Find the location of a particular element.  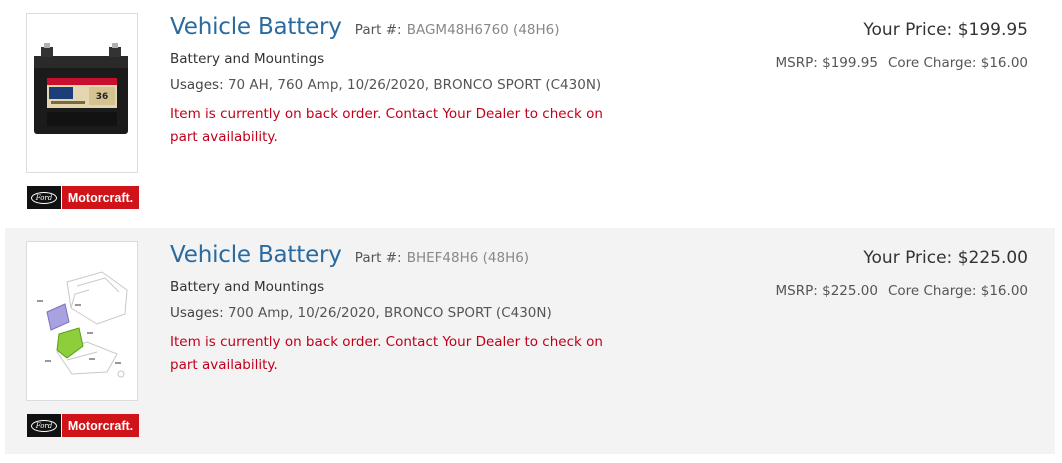

product-image is located at coordinates (82, 321).